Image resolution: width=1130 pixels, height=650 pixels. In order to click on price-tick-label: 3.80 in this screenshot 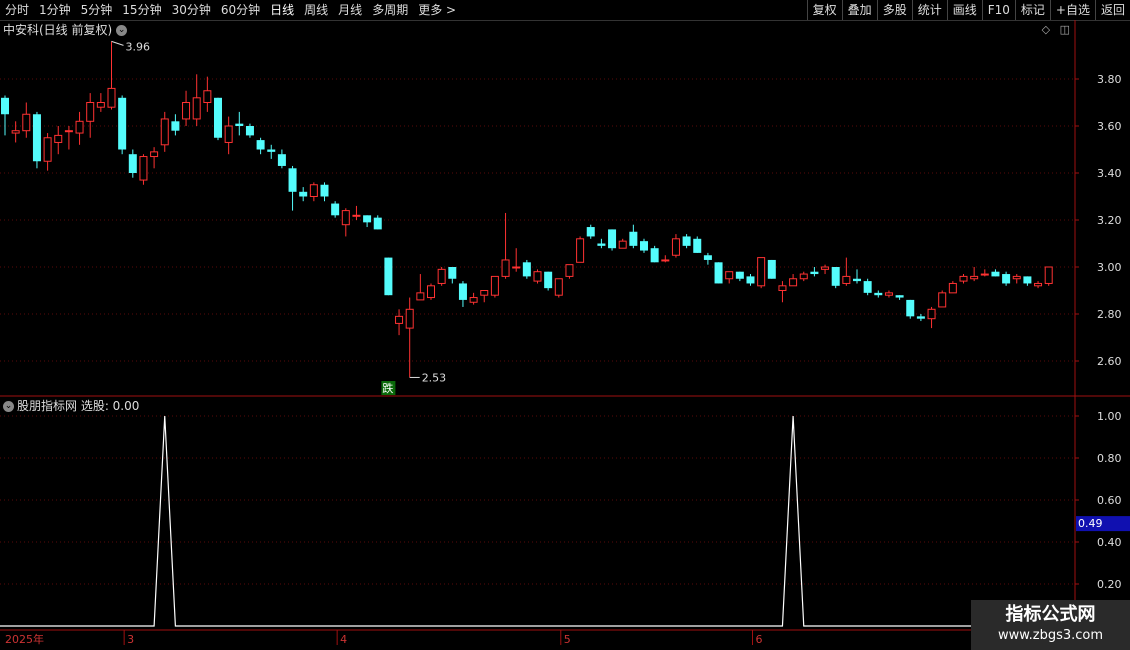, I will do `click(1109, 79)`.